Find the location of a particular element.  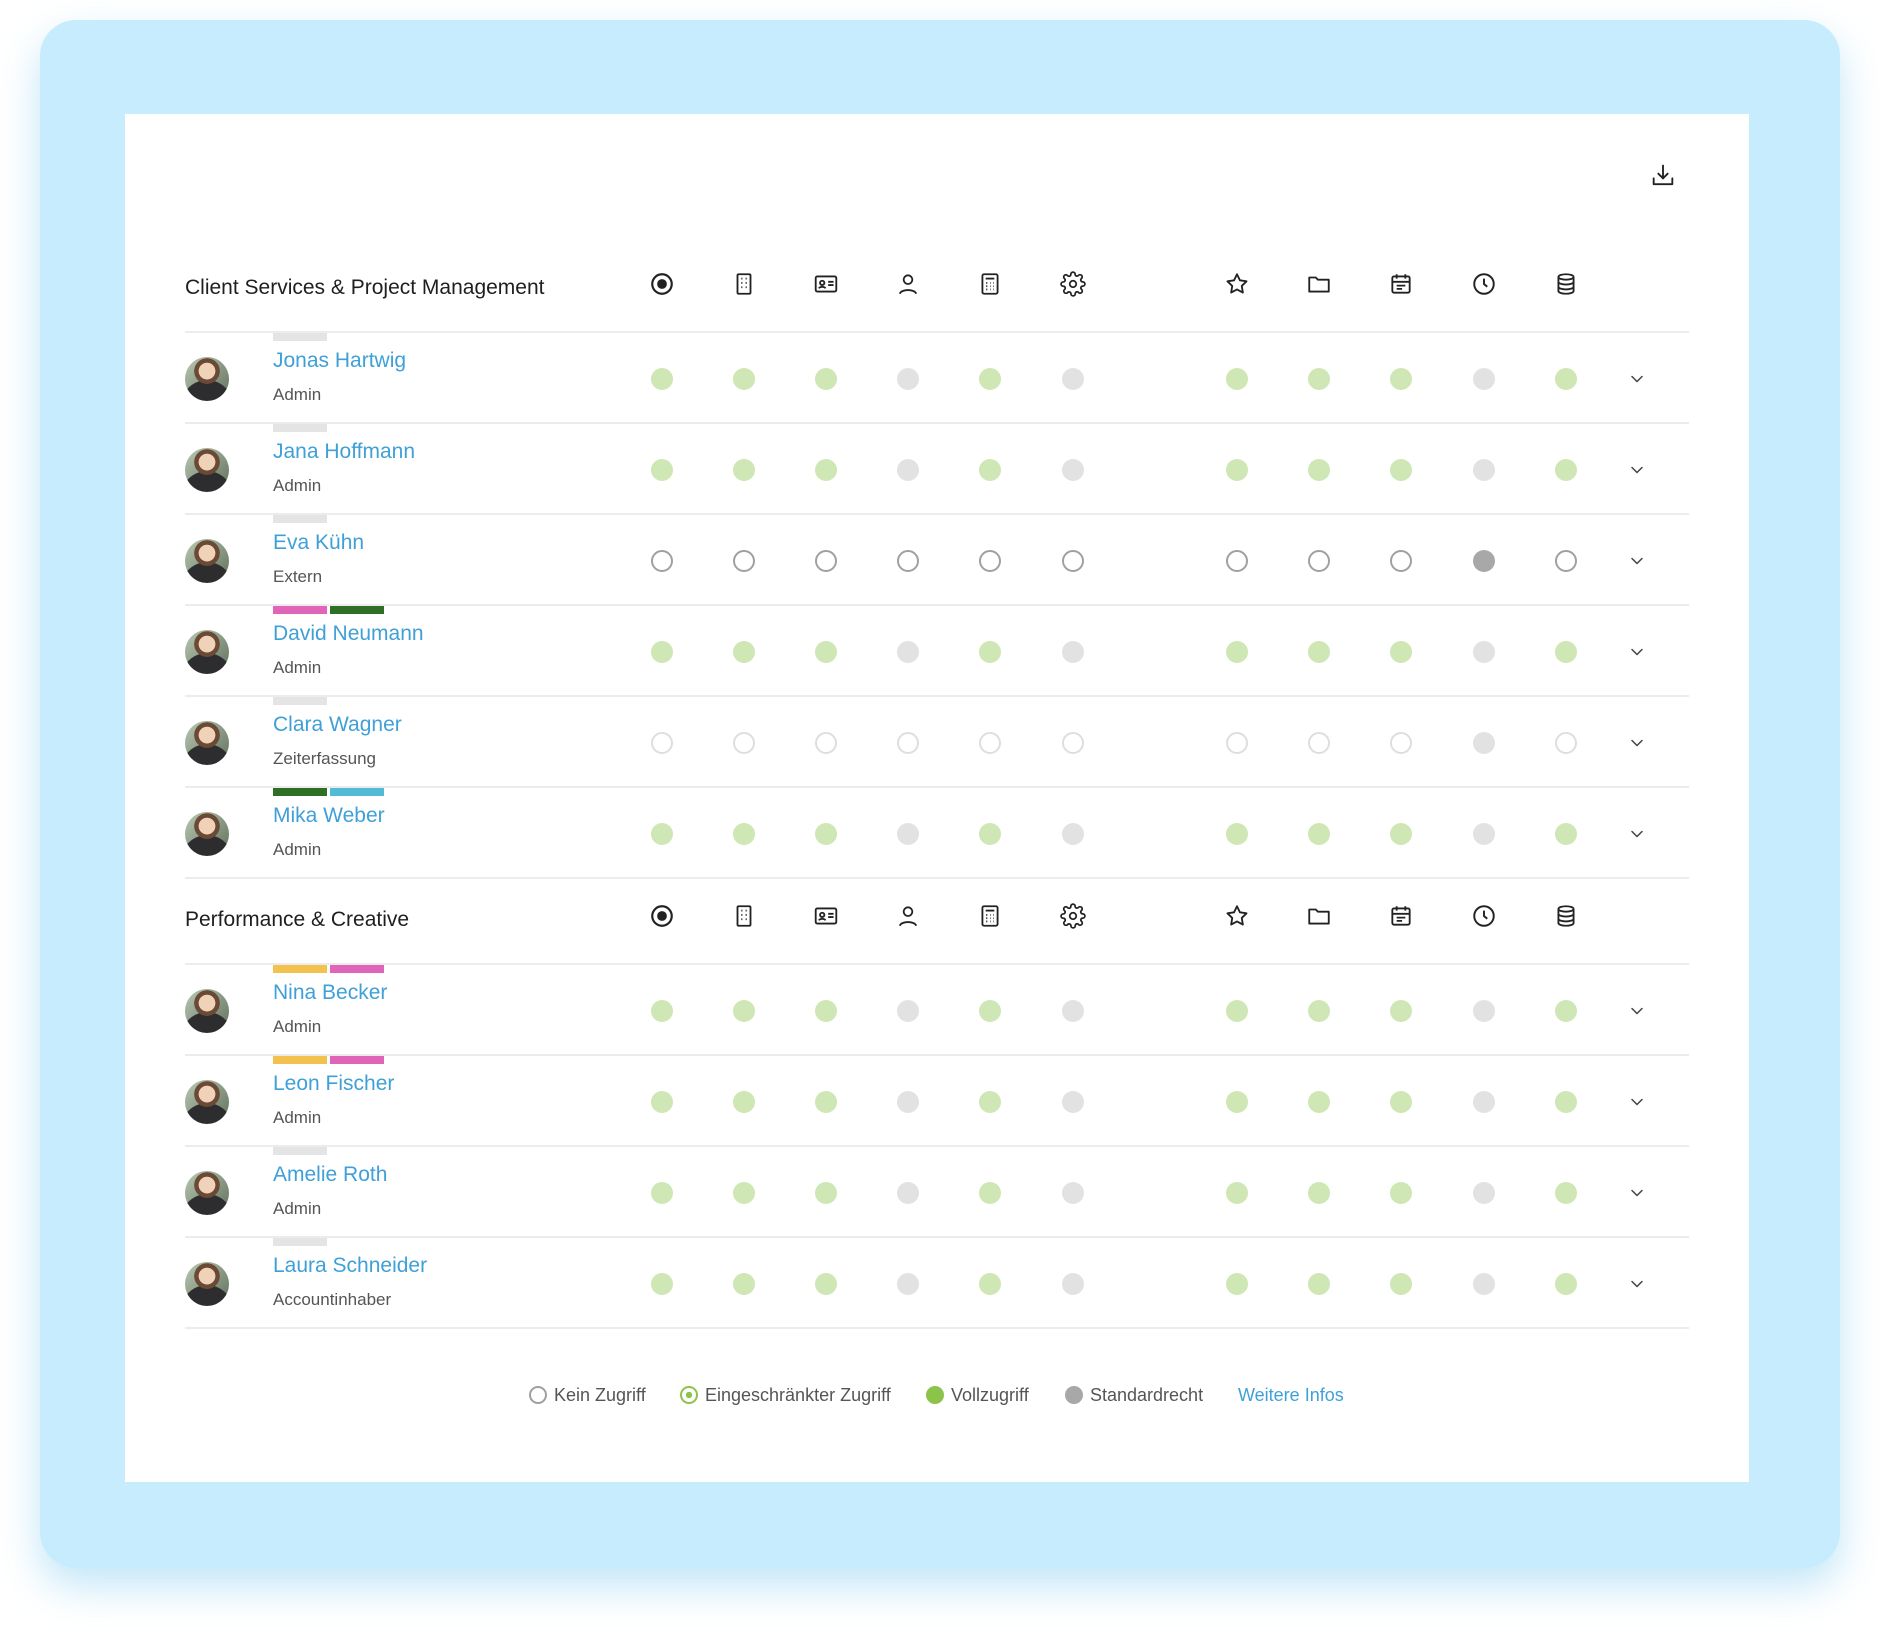

member-name: David Neumann is located at coordinates (348, 634).